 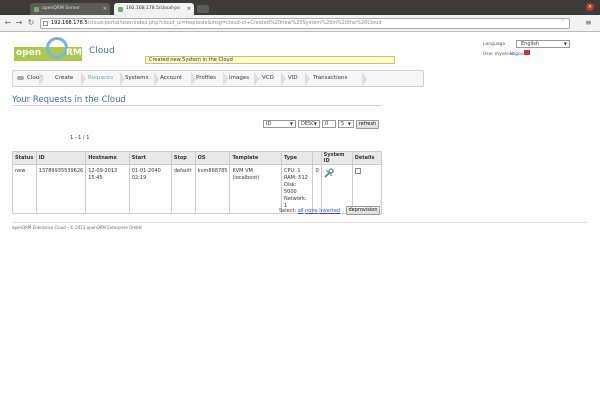 I want to click on column-header-id: ID, so click(x=61, y=158).